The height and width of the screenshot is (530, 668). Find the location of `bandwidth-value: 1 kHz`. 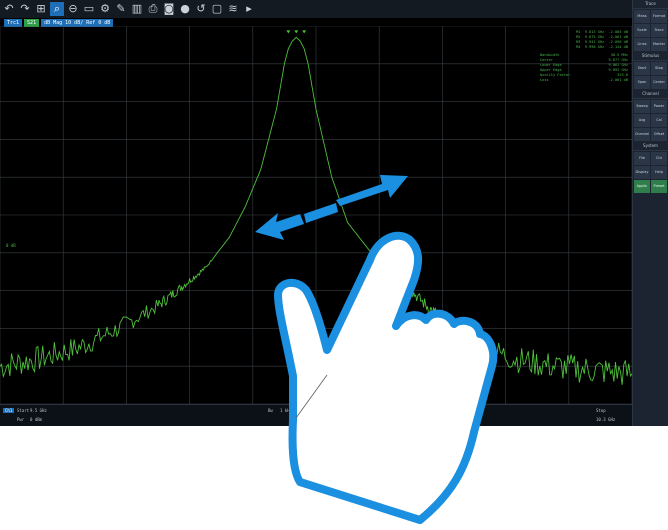

bandwidth-value: 1 kHz is located at coordinates (286, 410).